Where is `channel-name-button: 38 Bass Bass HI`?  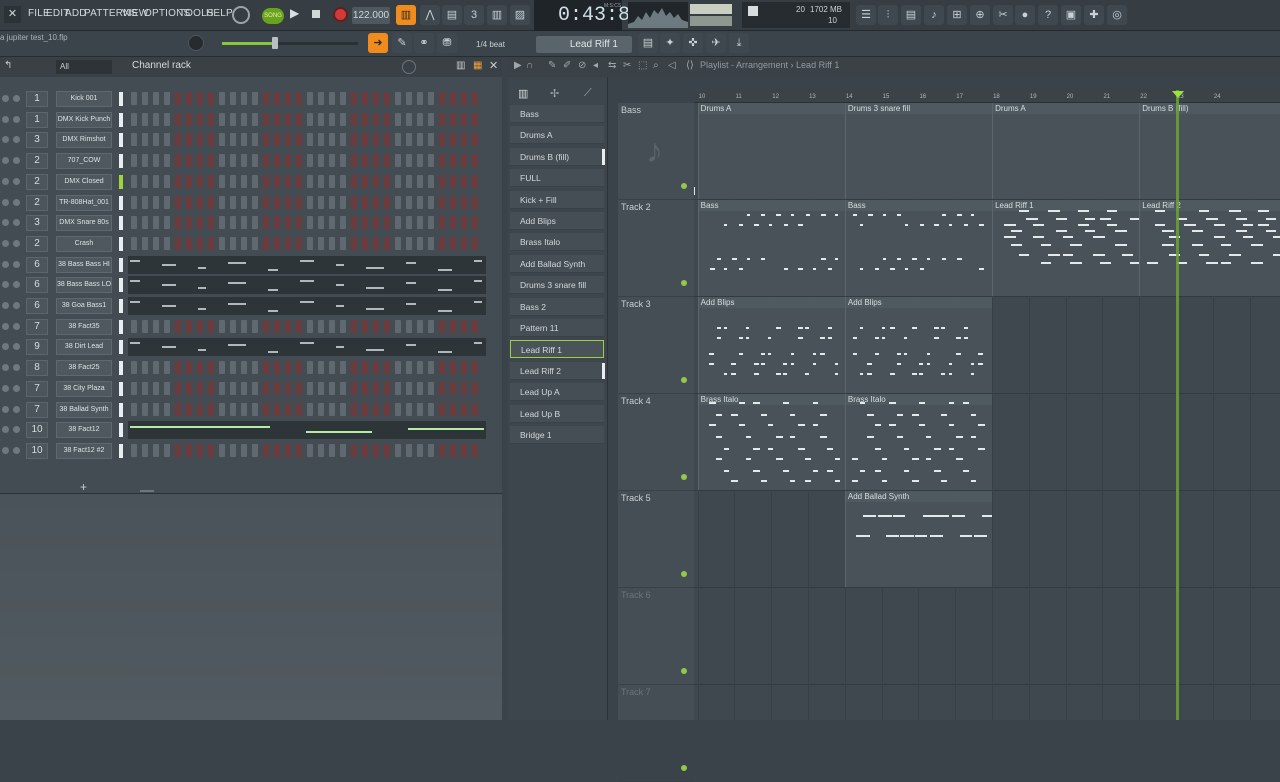 channel-name-button: 38 Bass Bass HI is located at coordinates (84, 264).